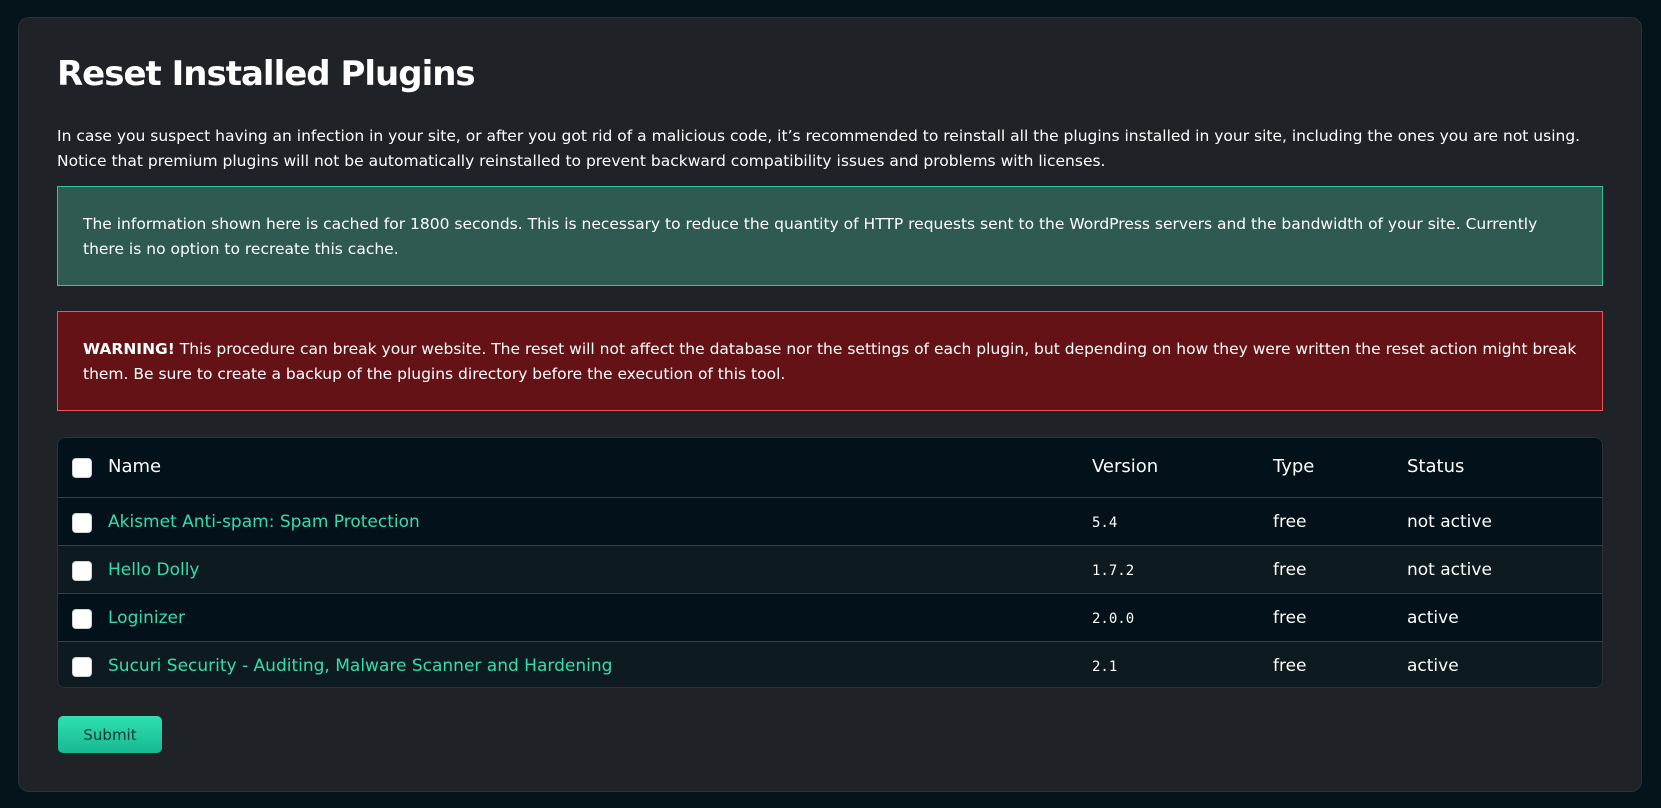  Describe the element at coordinates (129, 349) in the screenshot. I see `warning-label: WARNING!` at that location.